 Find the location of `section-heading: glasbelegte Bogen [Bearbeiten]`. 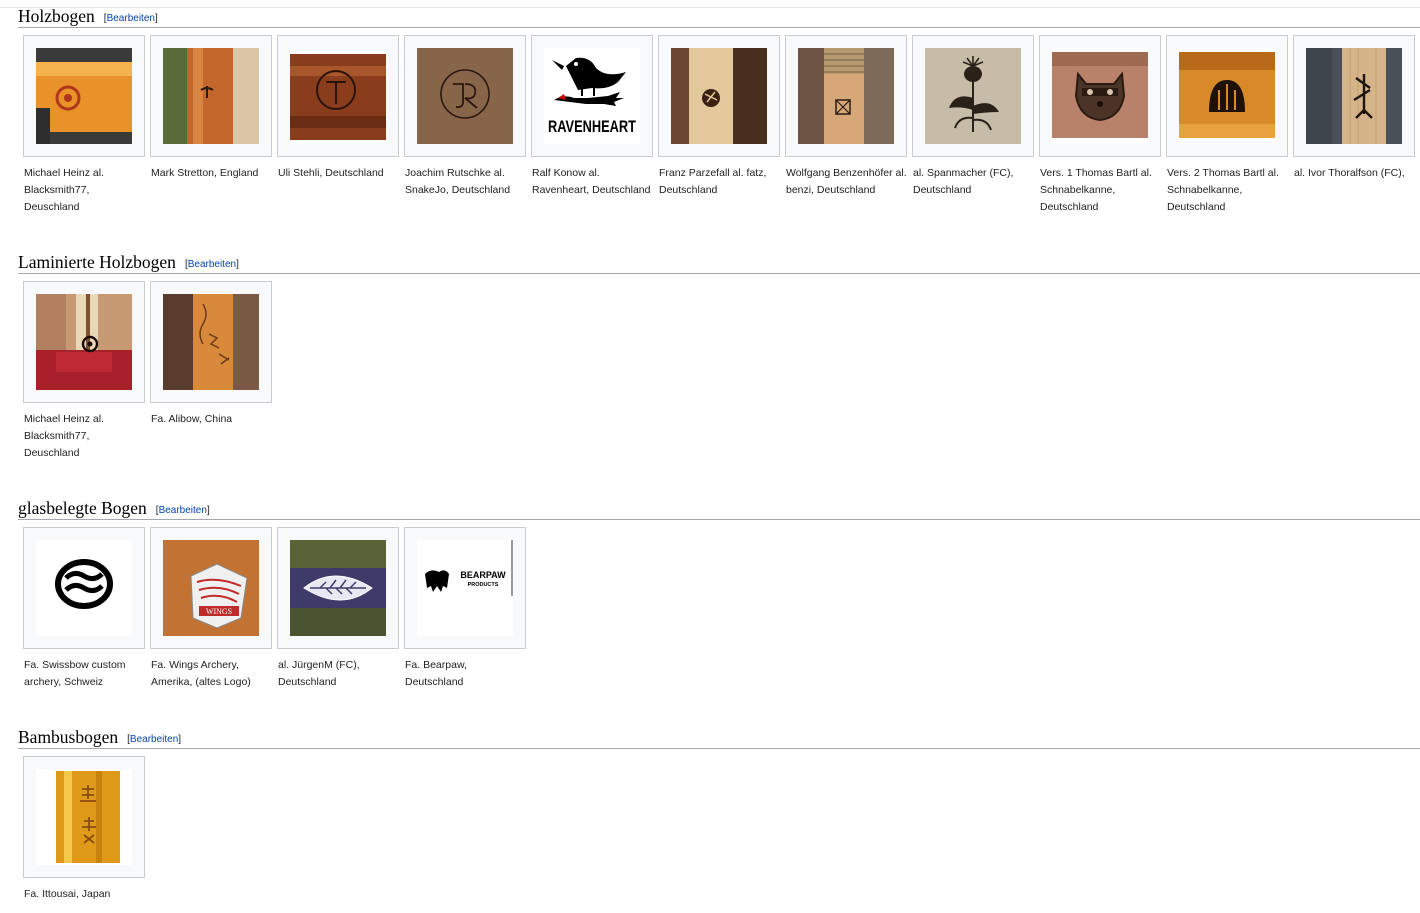

section-heading: glasbelegte Bogen [Bearbeiten] is located at coordinates (114, 508).